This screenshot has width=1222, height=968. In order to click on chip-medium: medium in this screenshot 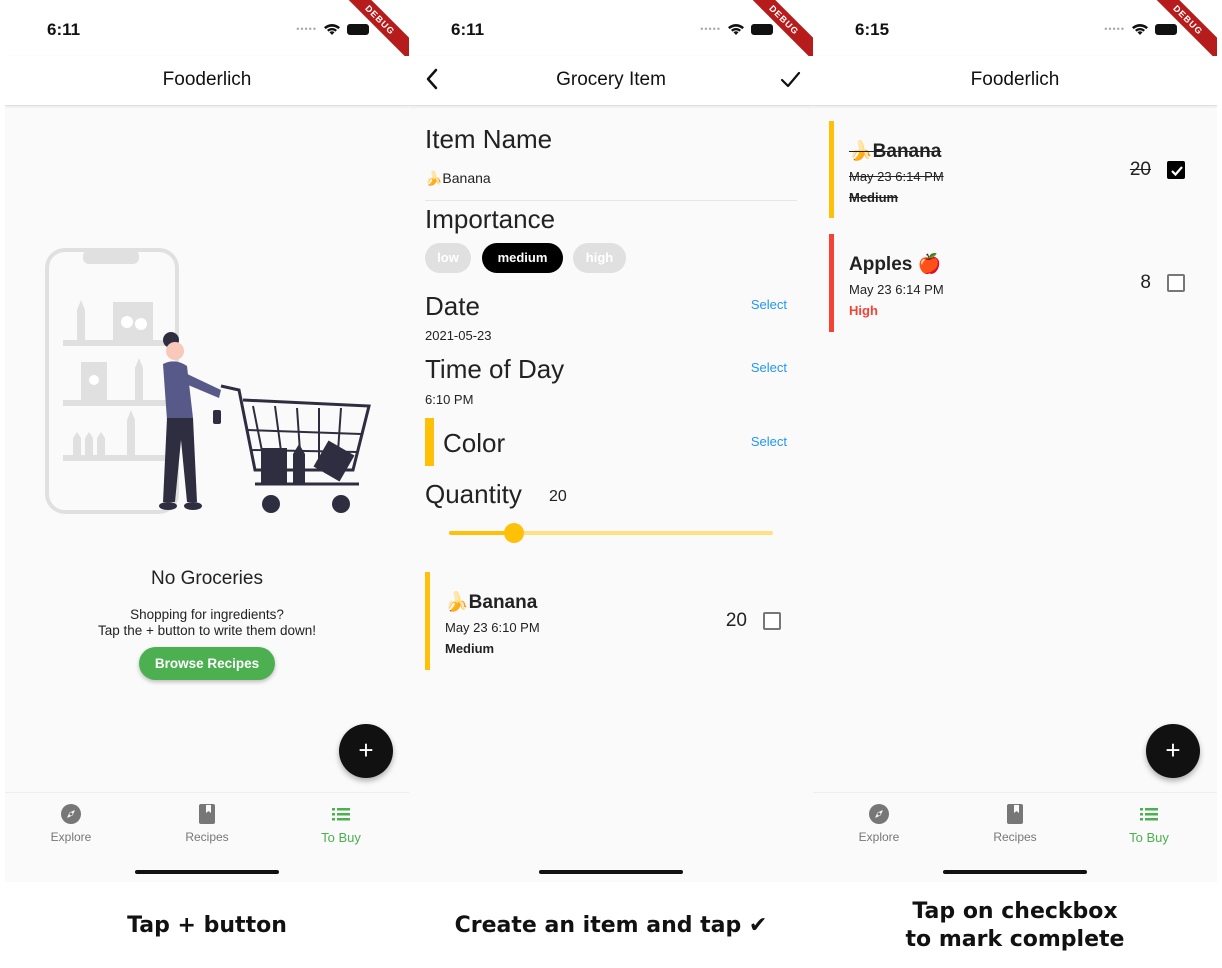, I will do `click(522, 258)`.